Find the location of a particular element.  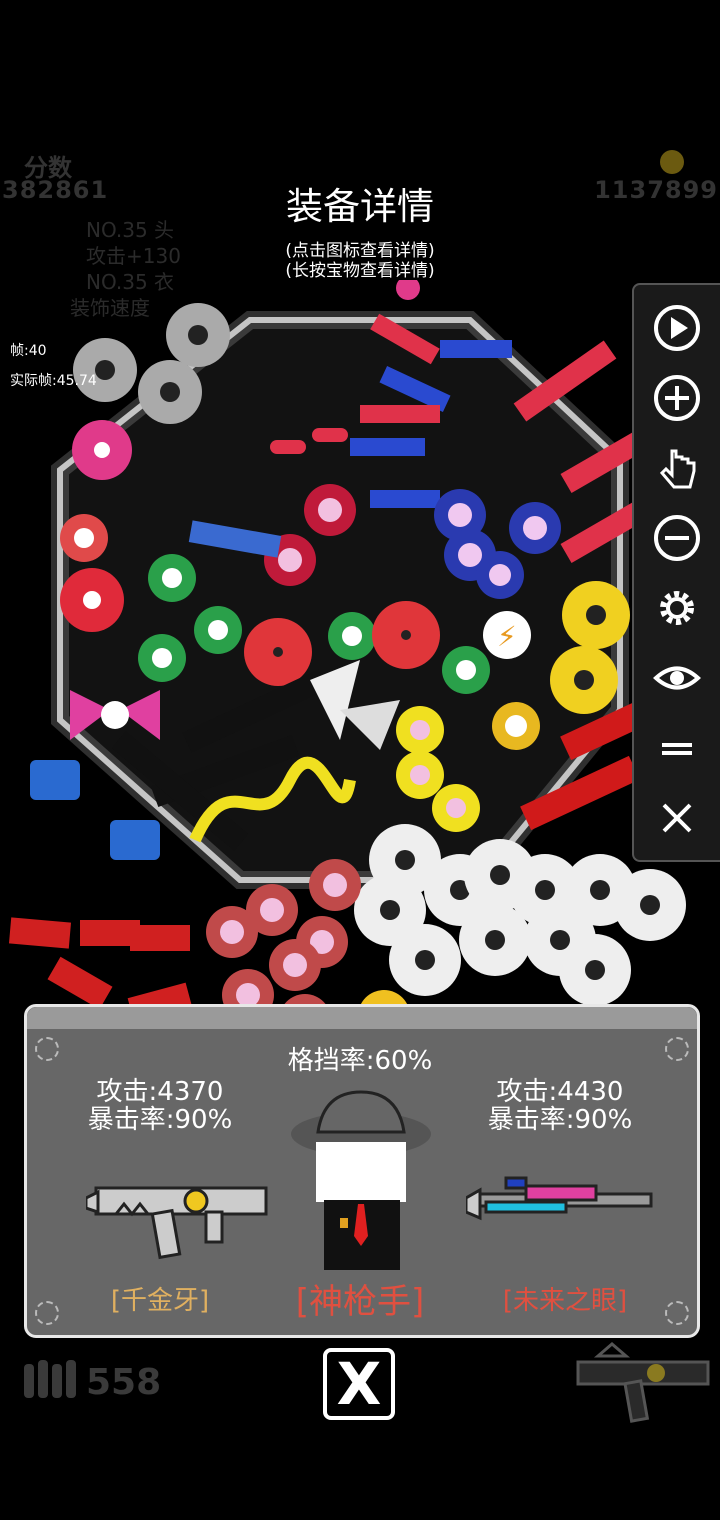

menu-icon is located at coordinates (677, 748).